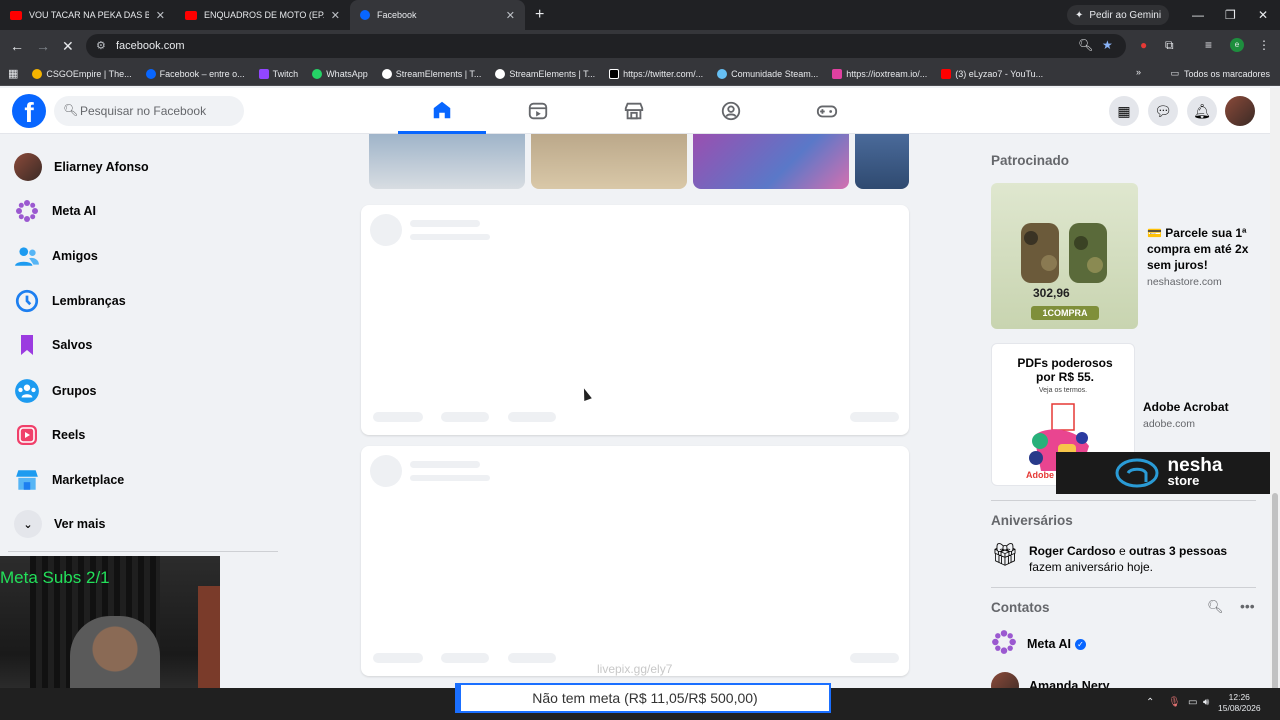 The height and width of the screenshot is (720, 1280). What do you see at coordinates (1202, 111) in the screenshot?
I see `notifications-button: 🔔︎` at bounding box center [1202, 111].